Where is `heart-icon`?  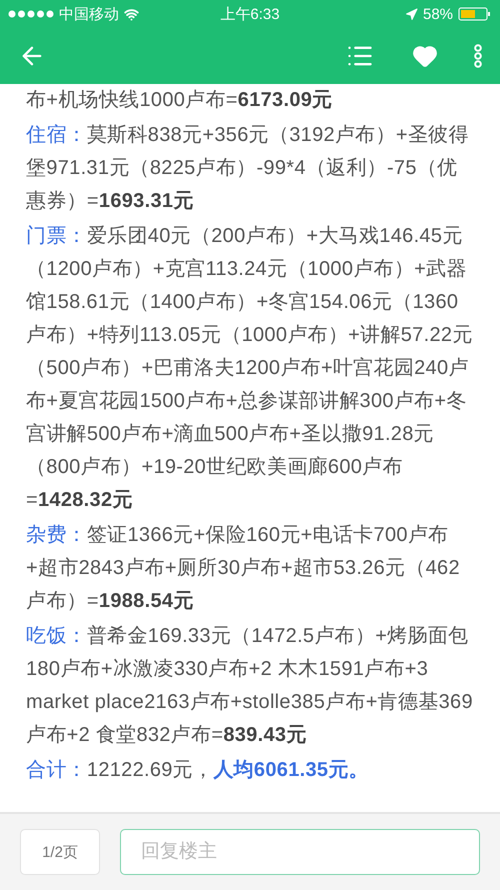 heart-icon is located at coordinates (425, 56).